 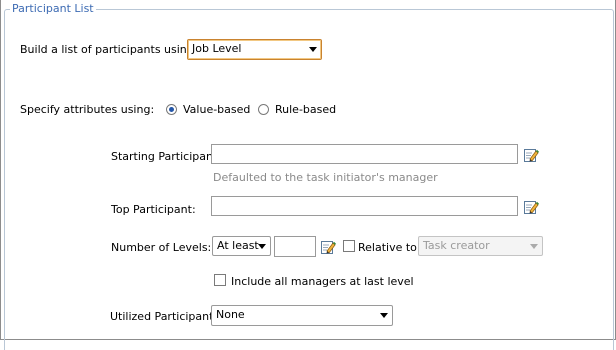 What do you see at coordinates (456, 245) in the screenshot?
I see `relative-to-value: Task creator` at bounding box center [456, 245].